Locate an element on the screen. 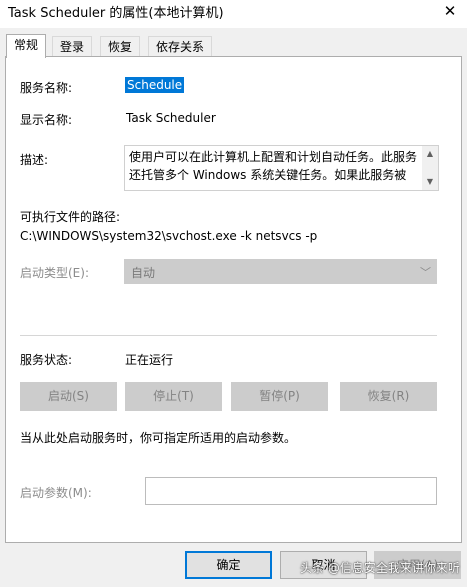 This screenshot has height=587, width=467. start-params-label: 启动参数(M): is located at coordinates (56, 493).